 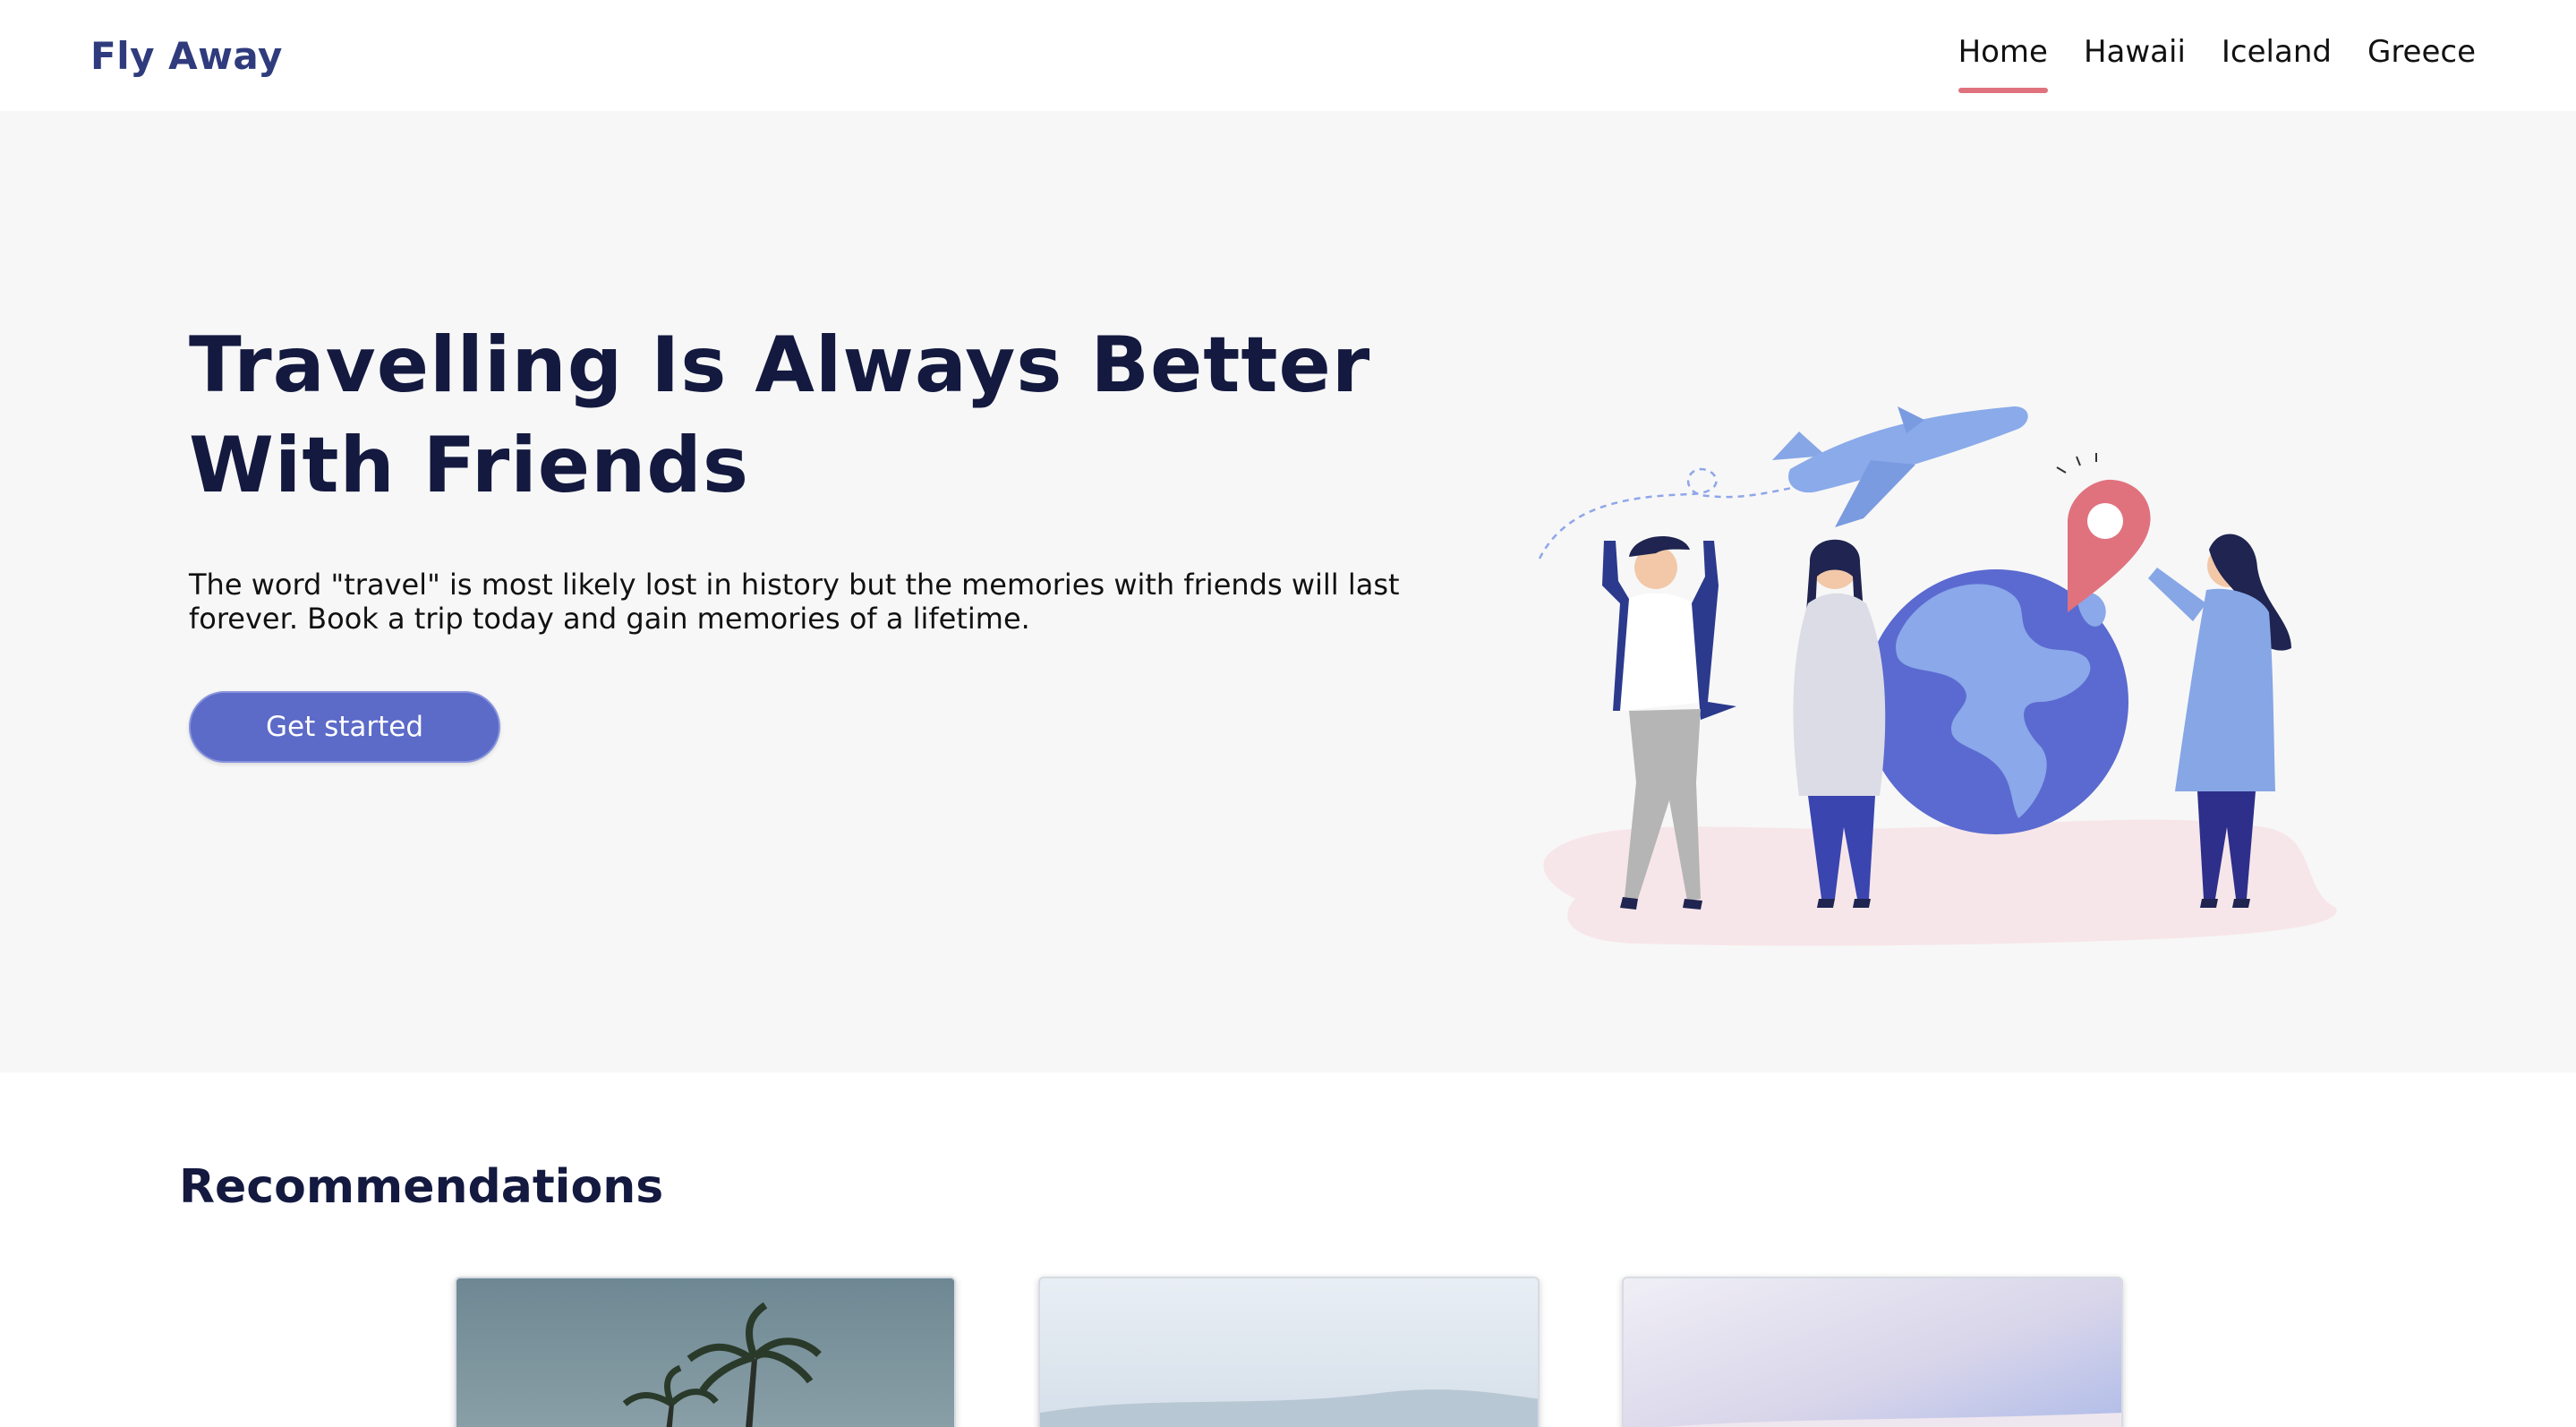 What do you see at coordinates (1872, 1352) in the screenshot?
I see `recommendation-card-pastel-sky` at bounding box center [1872, 1352].